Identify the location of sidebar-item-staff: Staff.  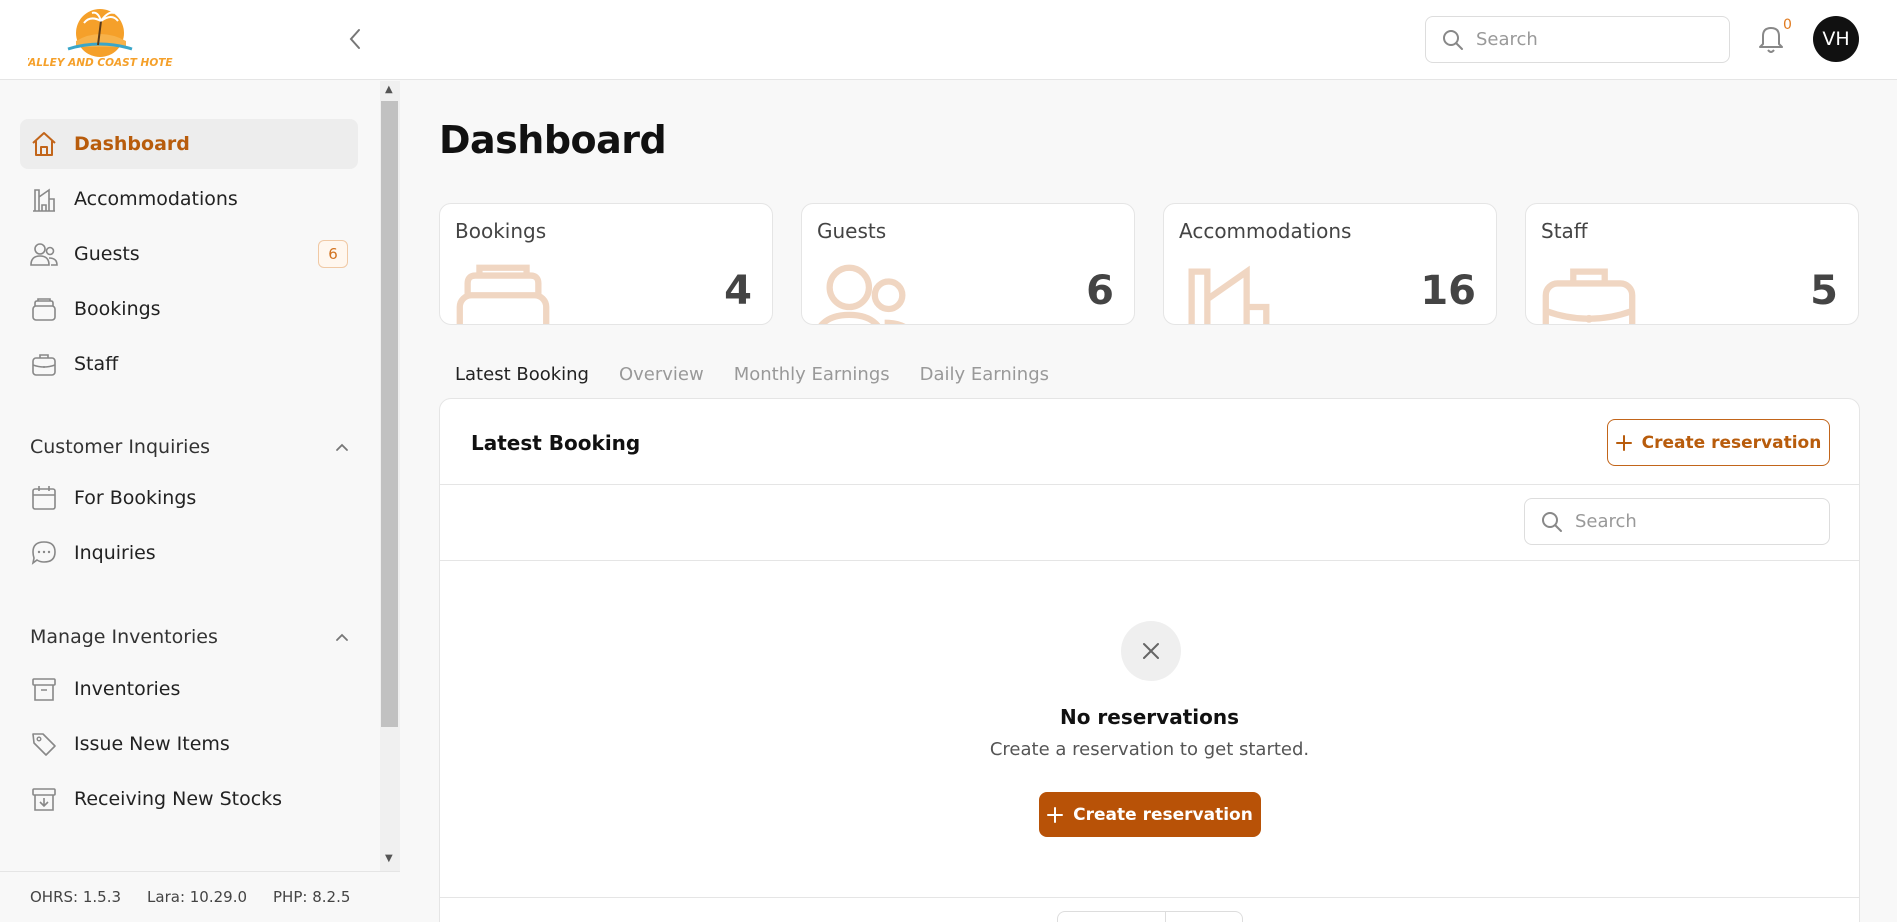
(189, 364).